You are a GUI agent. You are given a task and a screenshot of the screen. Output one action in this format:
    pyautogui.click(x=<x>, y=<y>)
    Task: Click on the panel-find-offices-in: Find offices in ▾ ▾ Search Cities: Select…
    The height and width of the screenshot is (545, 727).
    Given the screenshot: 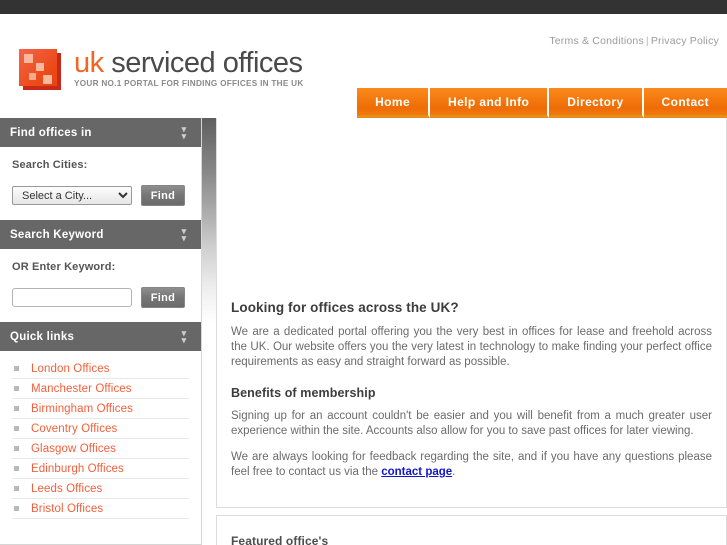 What is the action you would take?
    pyautogui.click(x=100, y=169)
    